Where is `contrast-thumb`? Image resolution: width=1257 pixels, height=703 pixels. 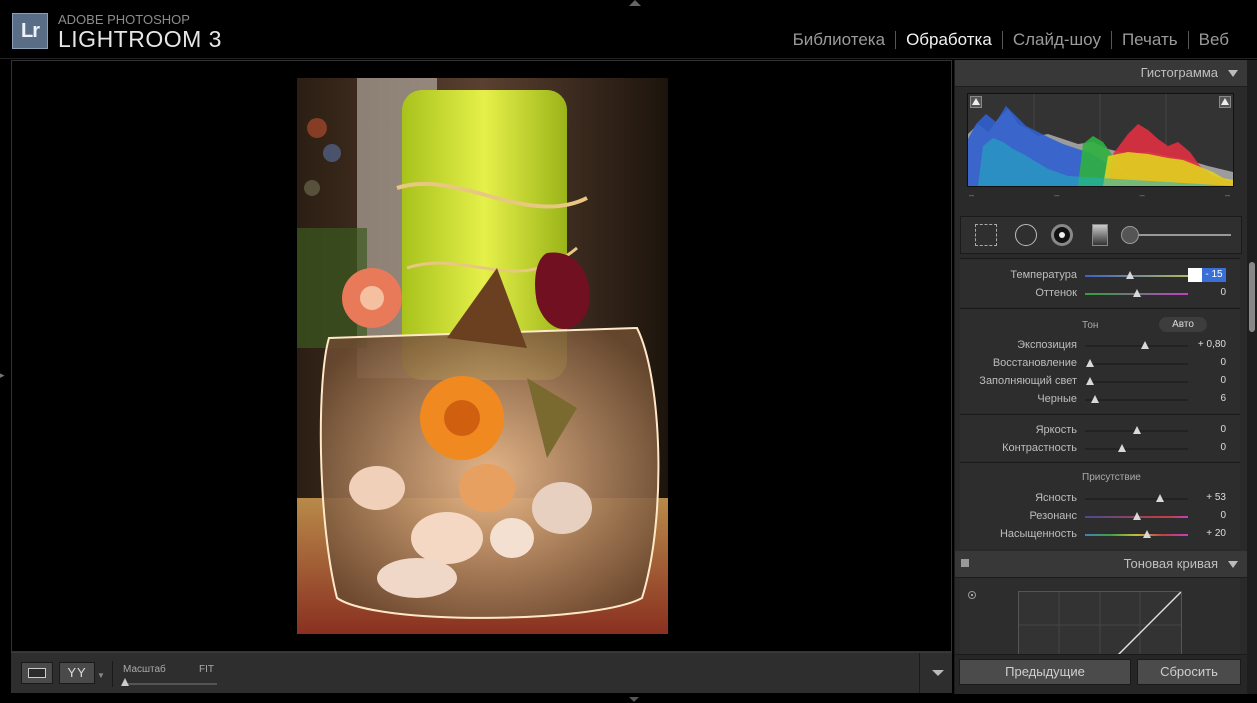
contrast-thumb is located at coordinates (1122, 448).